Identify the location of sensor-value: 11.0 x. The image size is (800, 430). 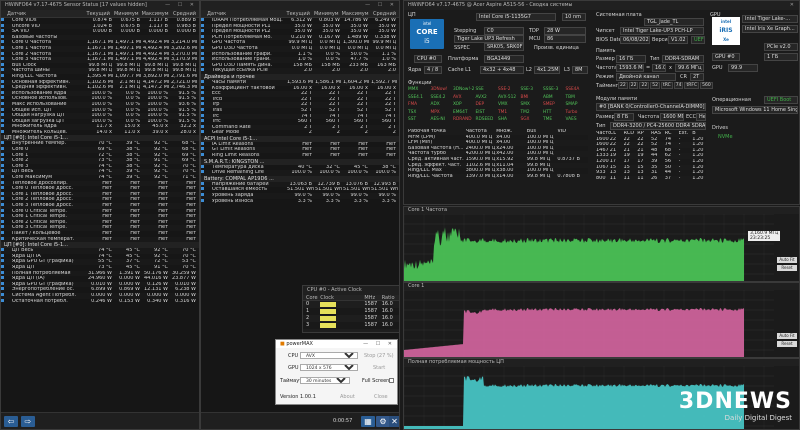
(132, 132).